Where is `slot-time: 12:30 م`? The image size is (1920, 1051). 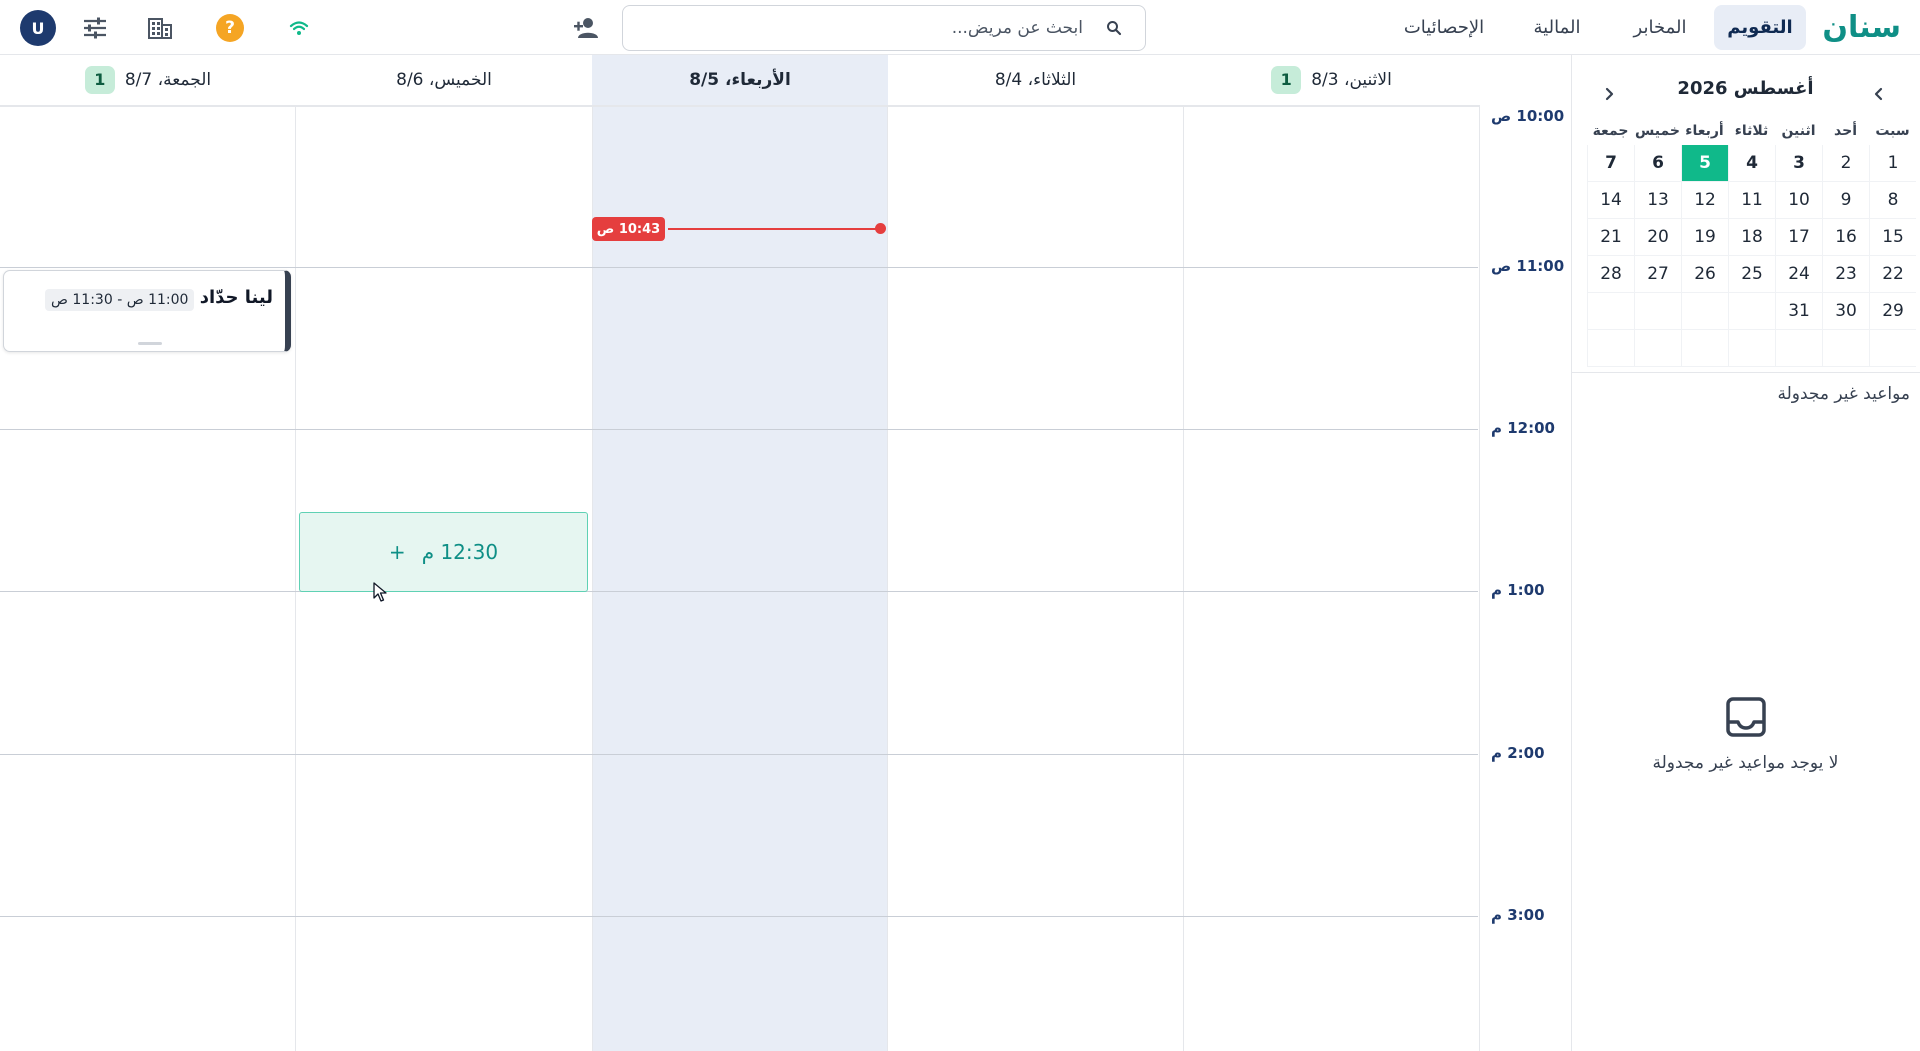 slot-time: 12:30 م is located at coordinates (460, 552).